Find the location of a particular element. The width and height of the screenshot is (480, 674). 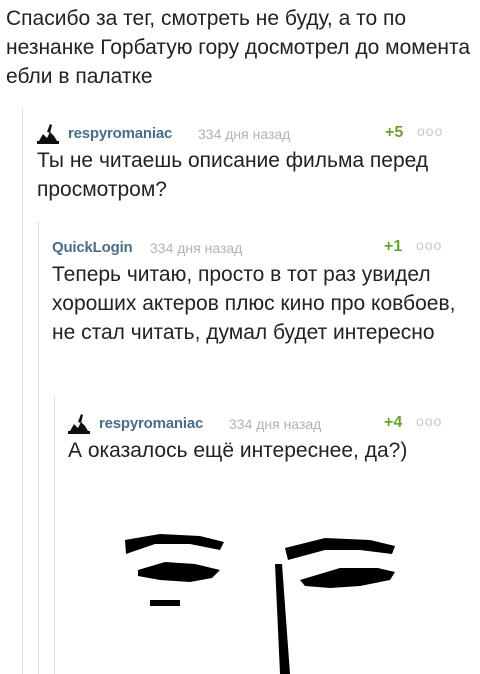

left-eye is located at coordinates (179, 572).